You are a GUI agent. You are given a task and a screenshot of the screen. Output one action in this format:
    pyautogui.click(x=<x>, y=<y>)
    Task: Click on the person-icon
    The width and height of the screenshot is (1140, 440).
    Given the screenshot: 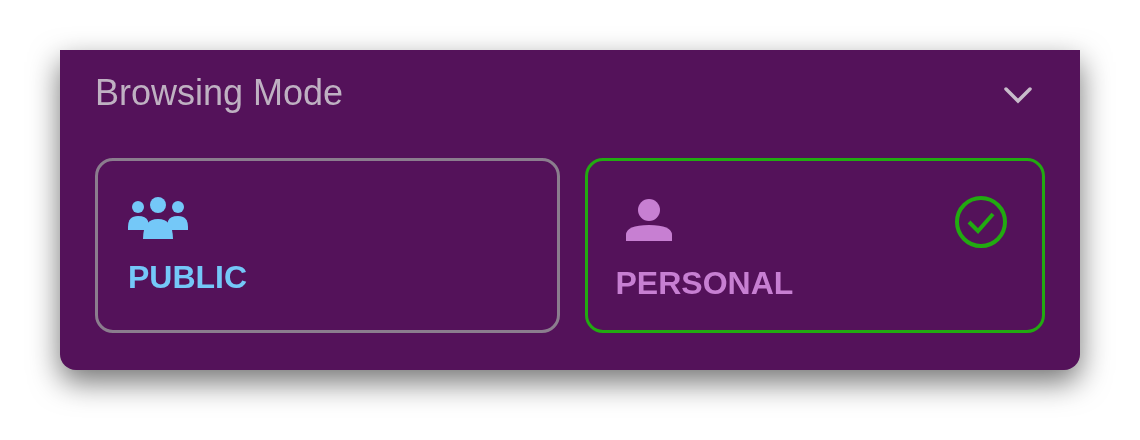 What is the action you would take?
    pyautogui.click(x=648, y=220)
    